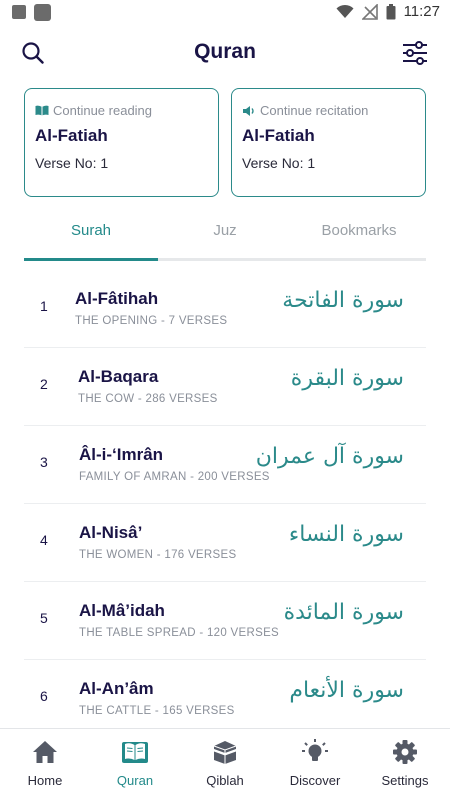  What do you see at coordinates (121, 142) in the screenshot?
I see `continue-reading-card: Continue reading Al-Fatiah Verse No: 1` at bounding box center [121, 142].